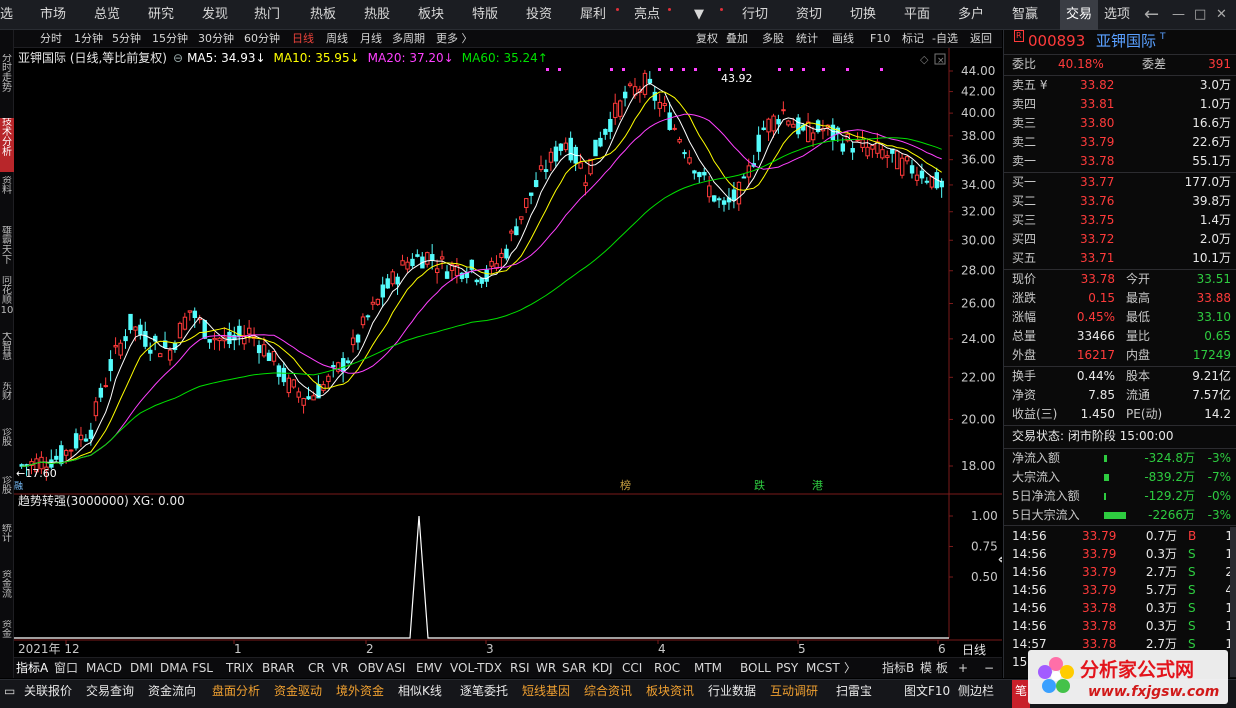  I want to click on back-arrow-icon: ←, so click(1151, 15).